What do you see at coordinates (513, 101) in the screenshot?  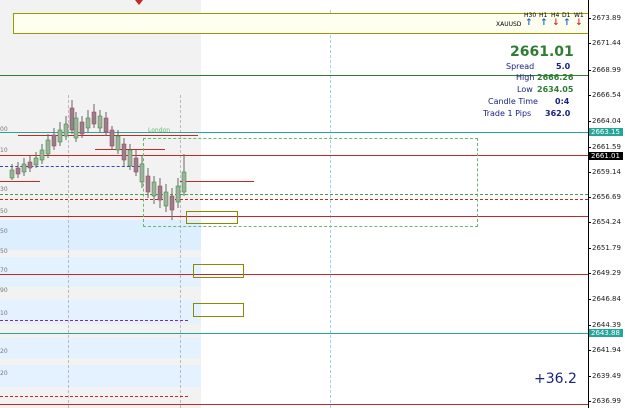 I see `candle-time-label: Candle Time` at bounding box center [513, 101].